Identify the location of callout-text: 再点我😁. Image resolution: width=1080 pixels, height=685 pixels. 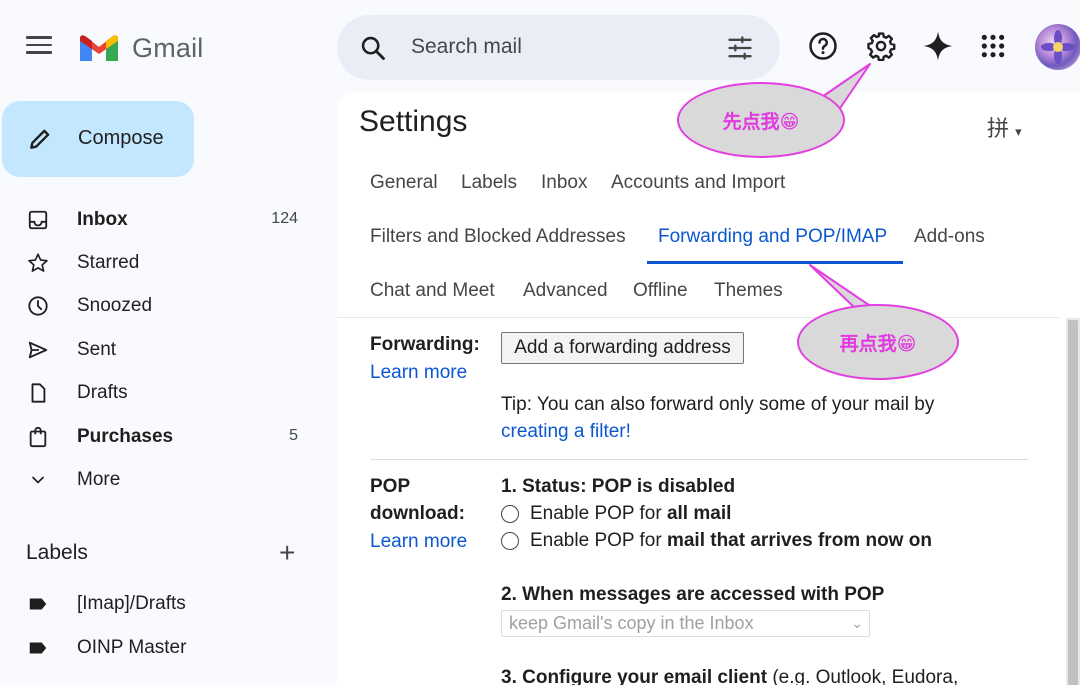
(878, 343).